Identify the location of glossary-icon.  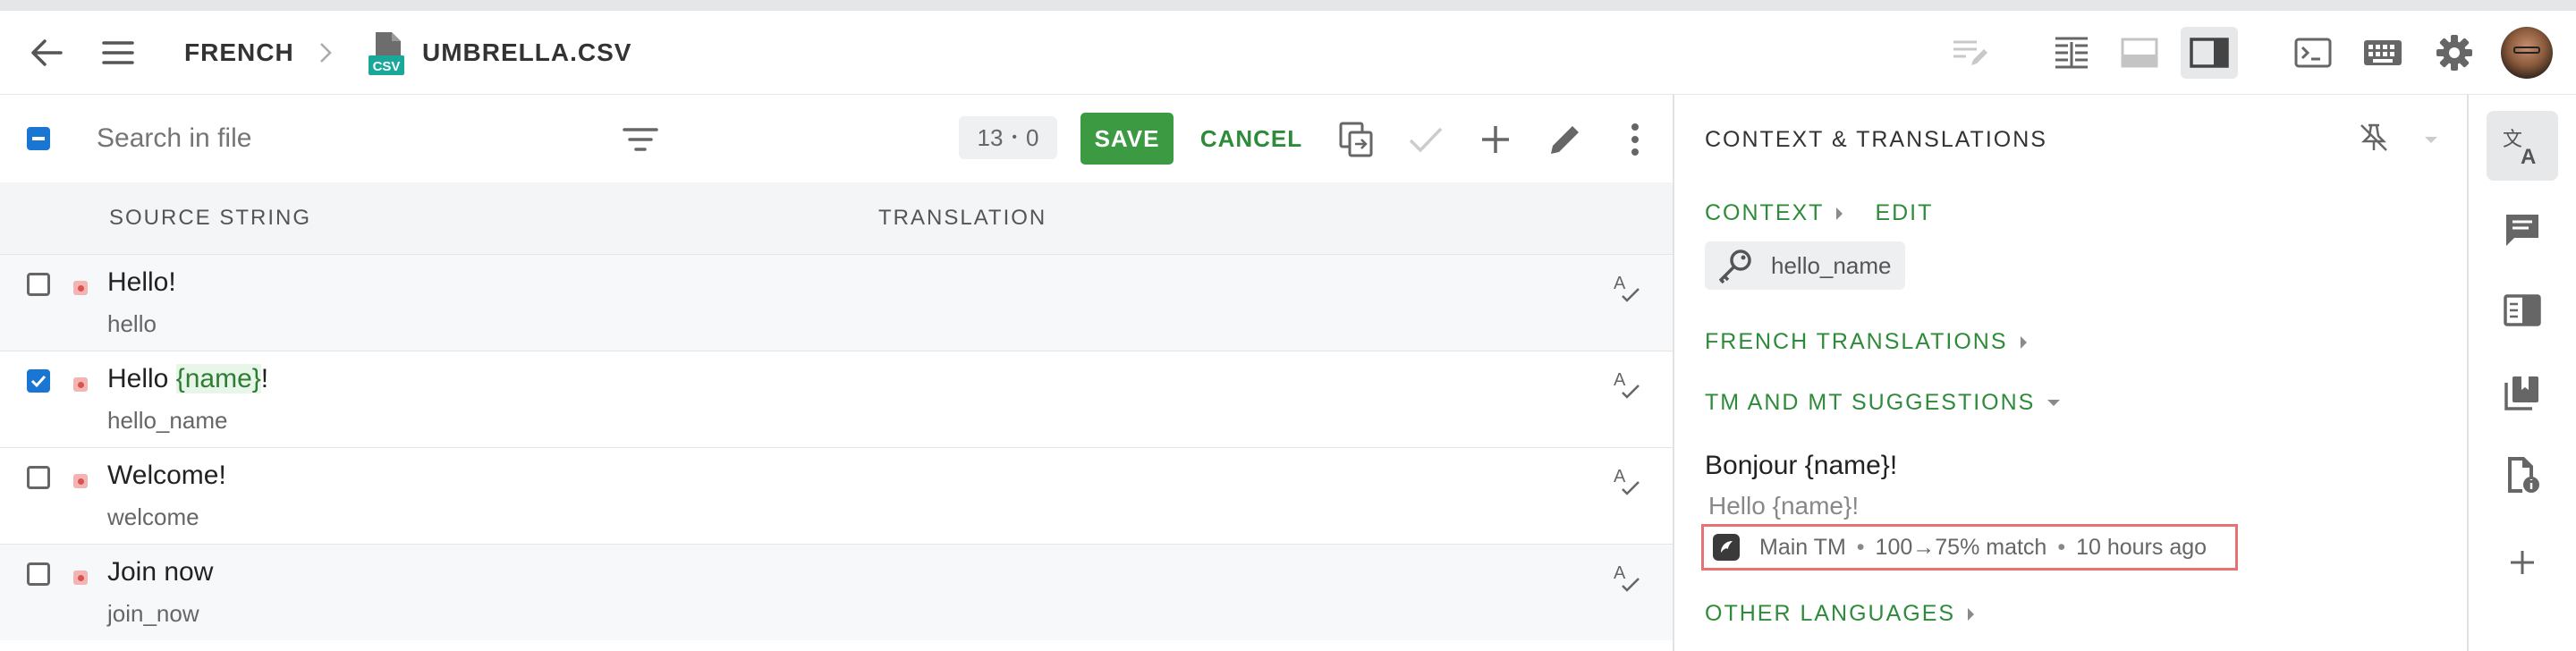
(2522, 310).